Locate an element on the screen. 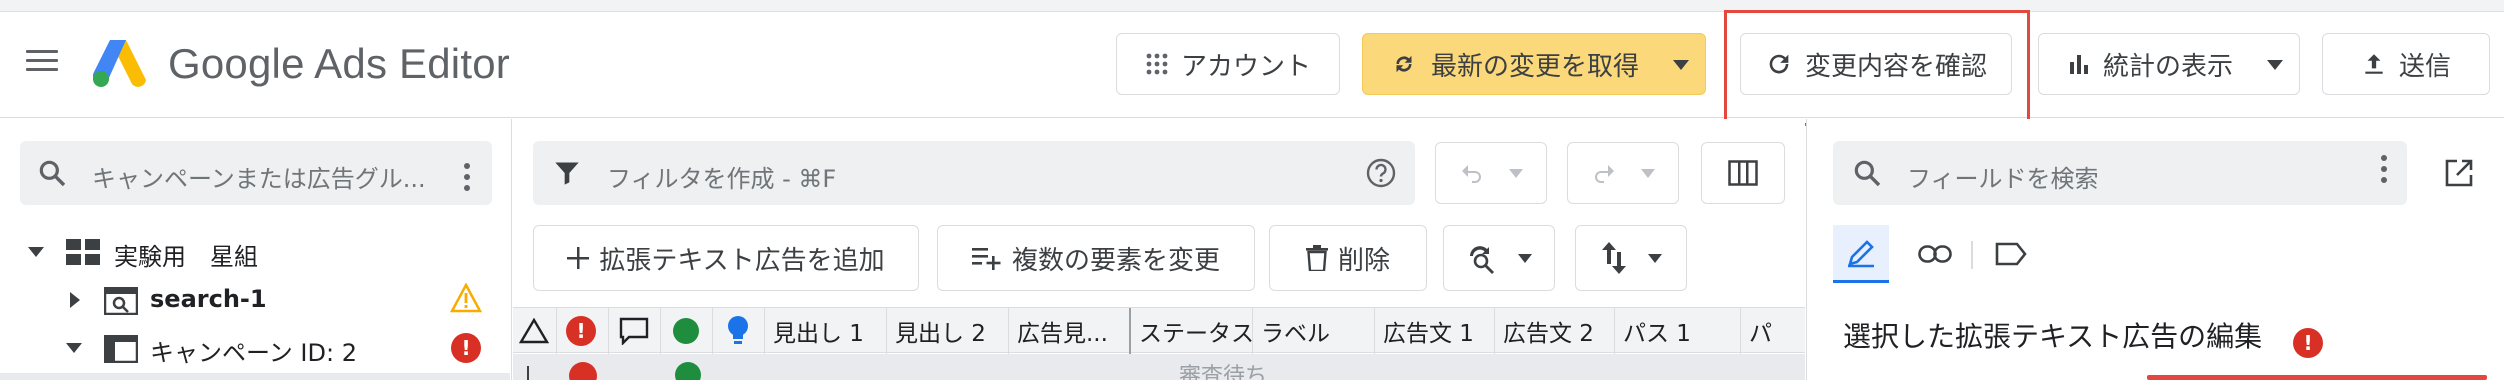 Image resolution: width=2504 pixels, height=380 pixels. col-description-1: 広告文 1 is located at coordinates (1435, 331).